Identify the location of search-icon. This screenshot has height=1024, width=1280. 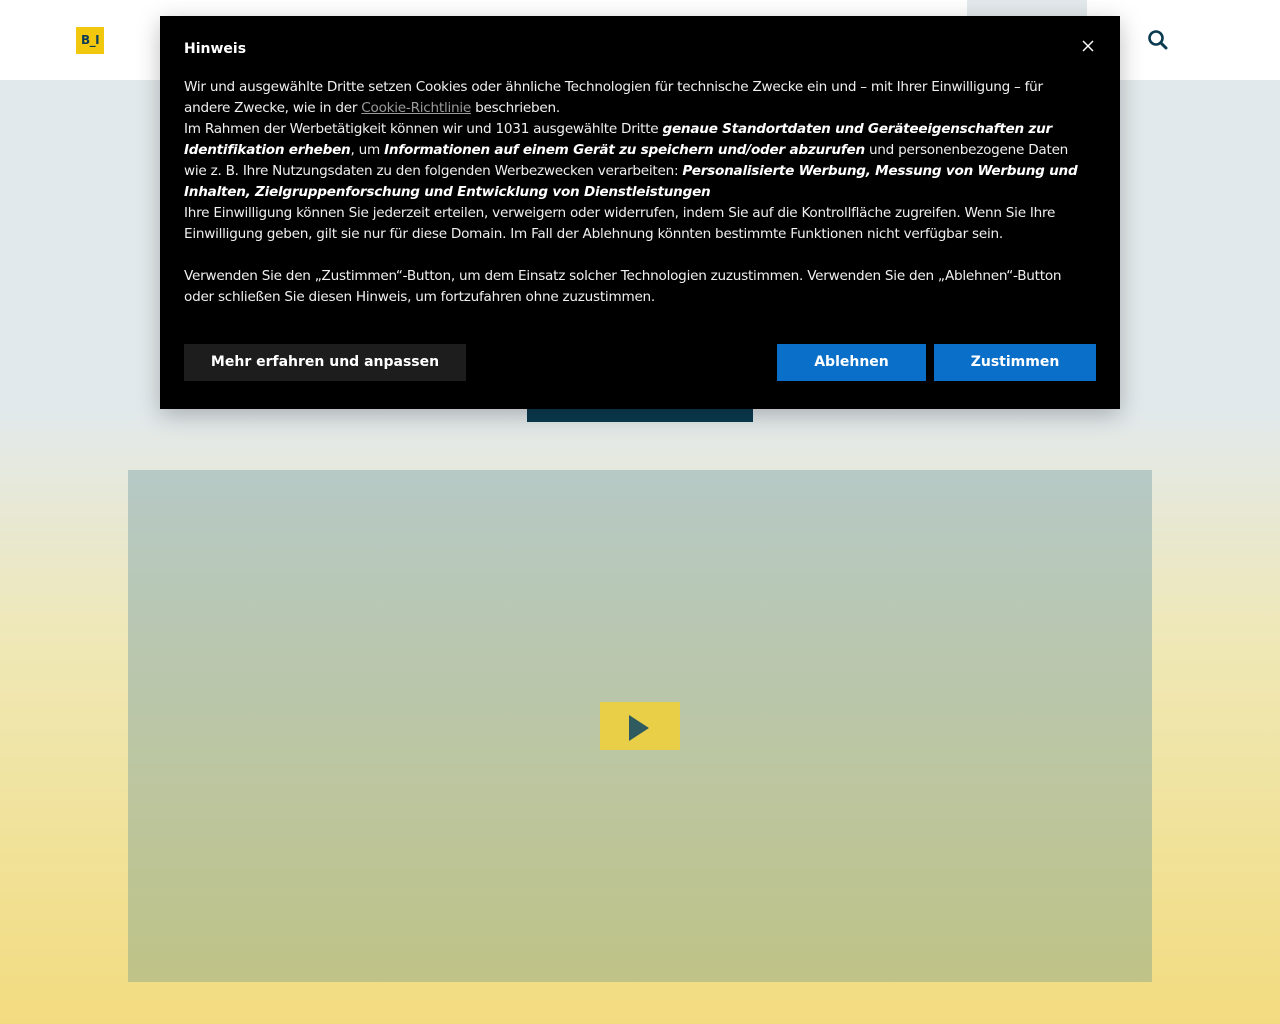
(1158, 40).